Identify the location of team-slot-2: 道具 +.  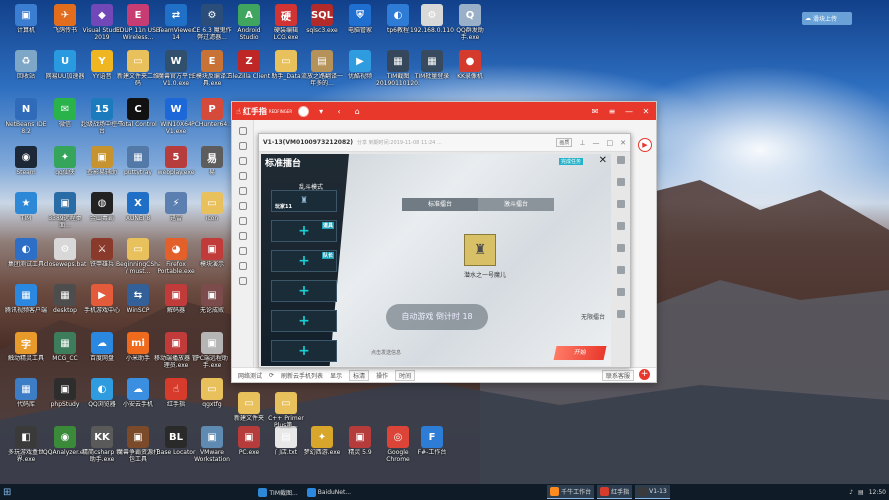
(304, 231).